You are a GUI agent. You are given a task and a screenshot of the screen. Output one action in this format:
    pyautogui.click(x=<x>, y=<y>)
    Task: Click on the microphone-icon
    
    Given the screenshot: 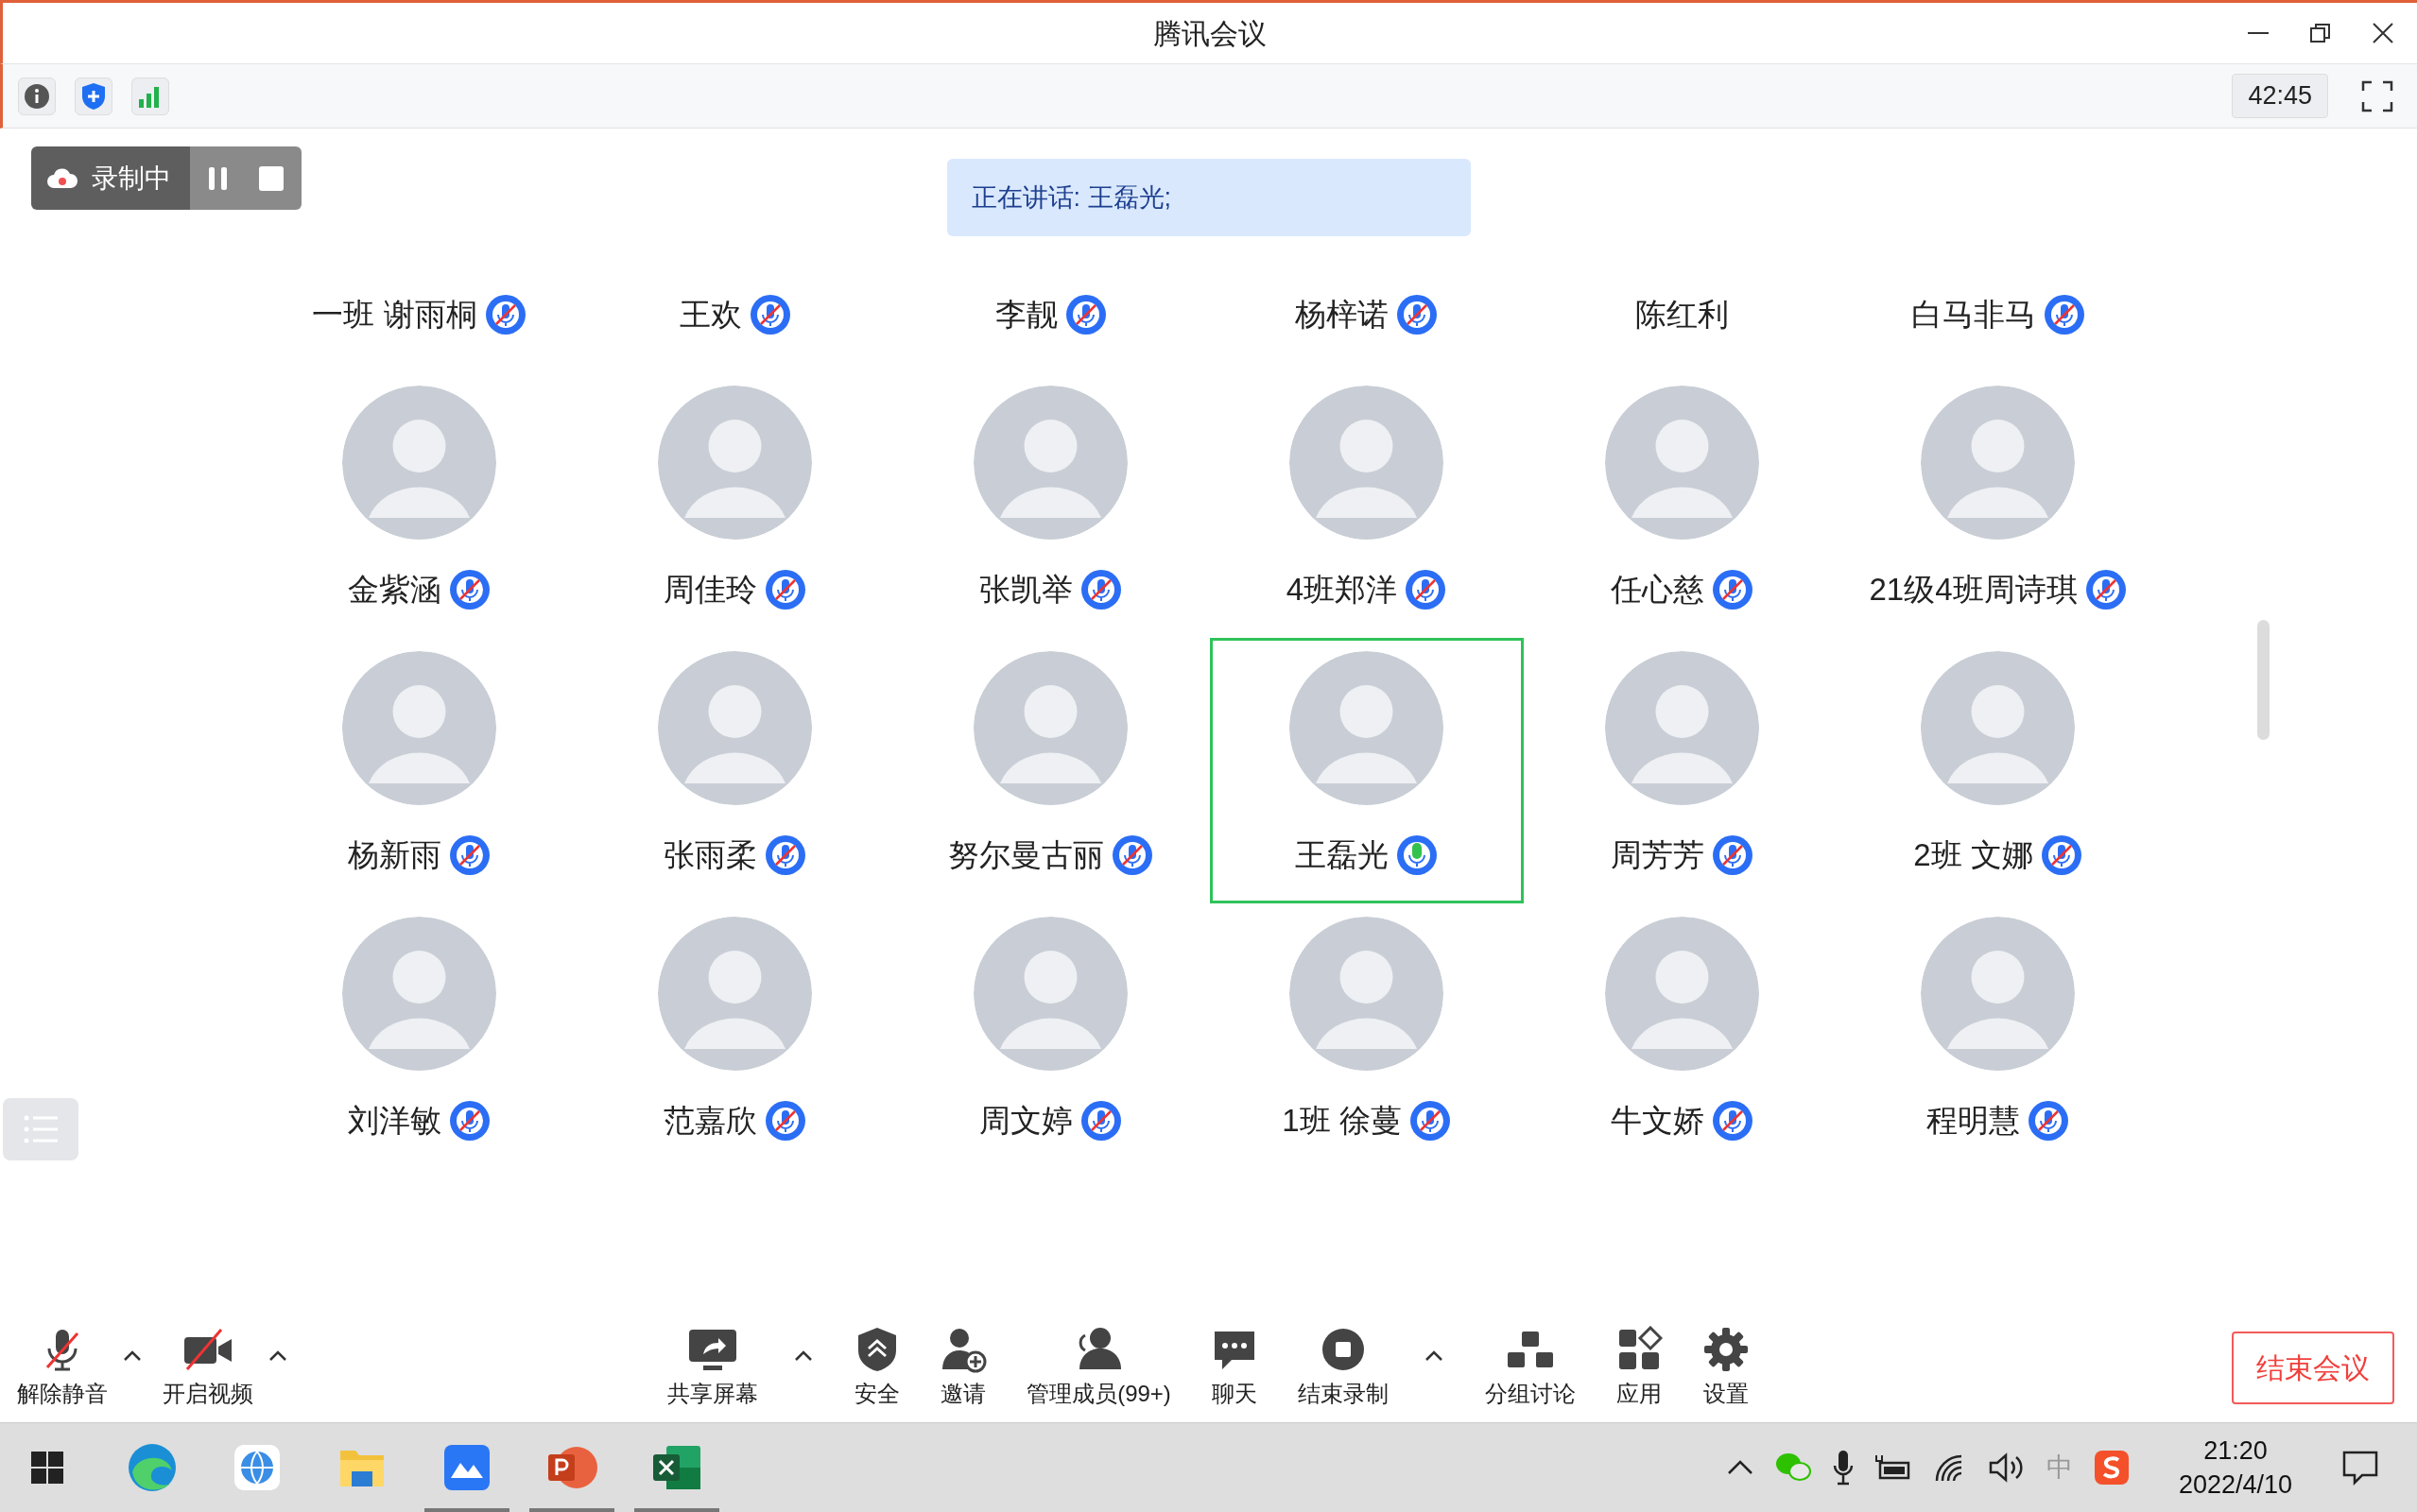 What is the action you would take?
    pyautogui.click(x=1843, y=1467)
    